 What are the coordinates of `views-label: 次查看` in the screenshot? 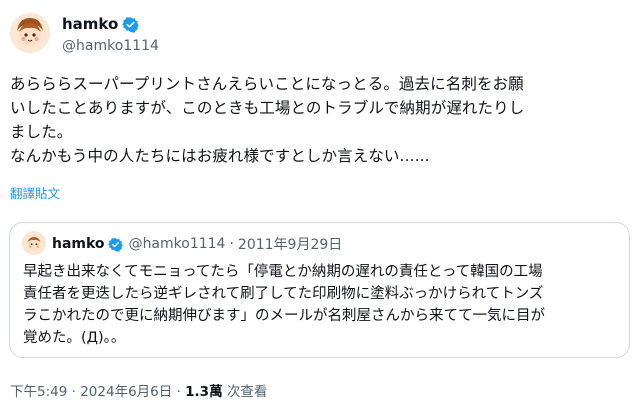 It's located at (247, 392).